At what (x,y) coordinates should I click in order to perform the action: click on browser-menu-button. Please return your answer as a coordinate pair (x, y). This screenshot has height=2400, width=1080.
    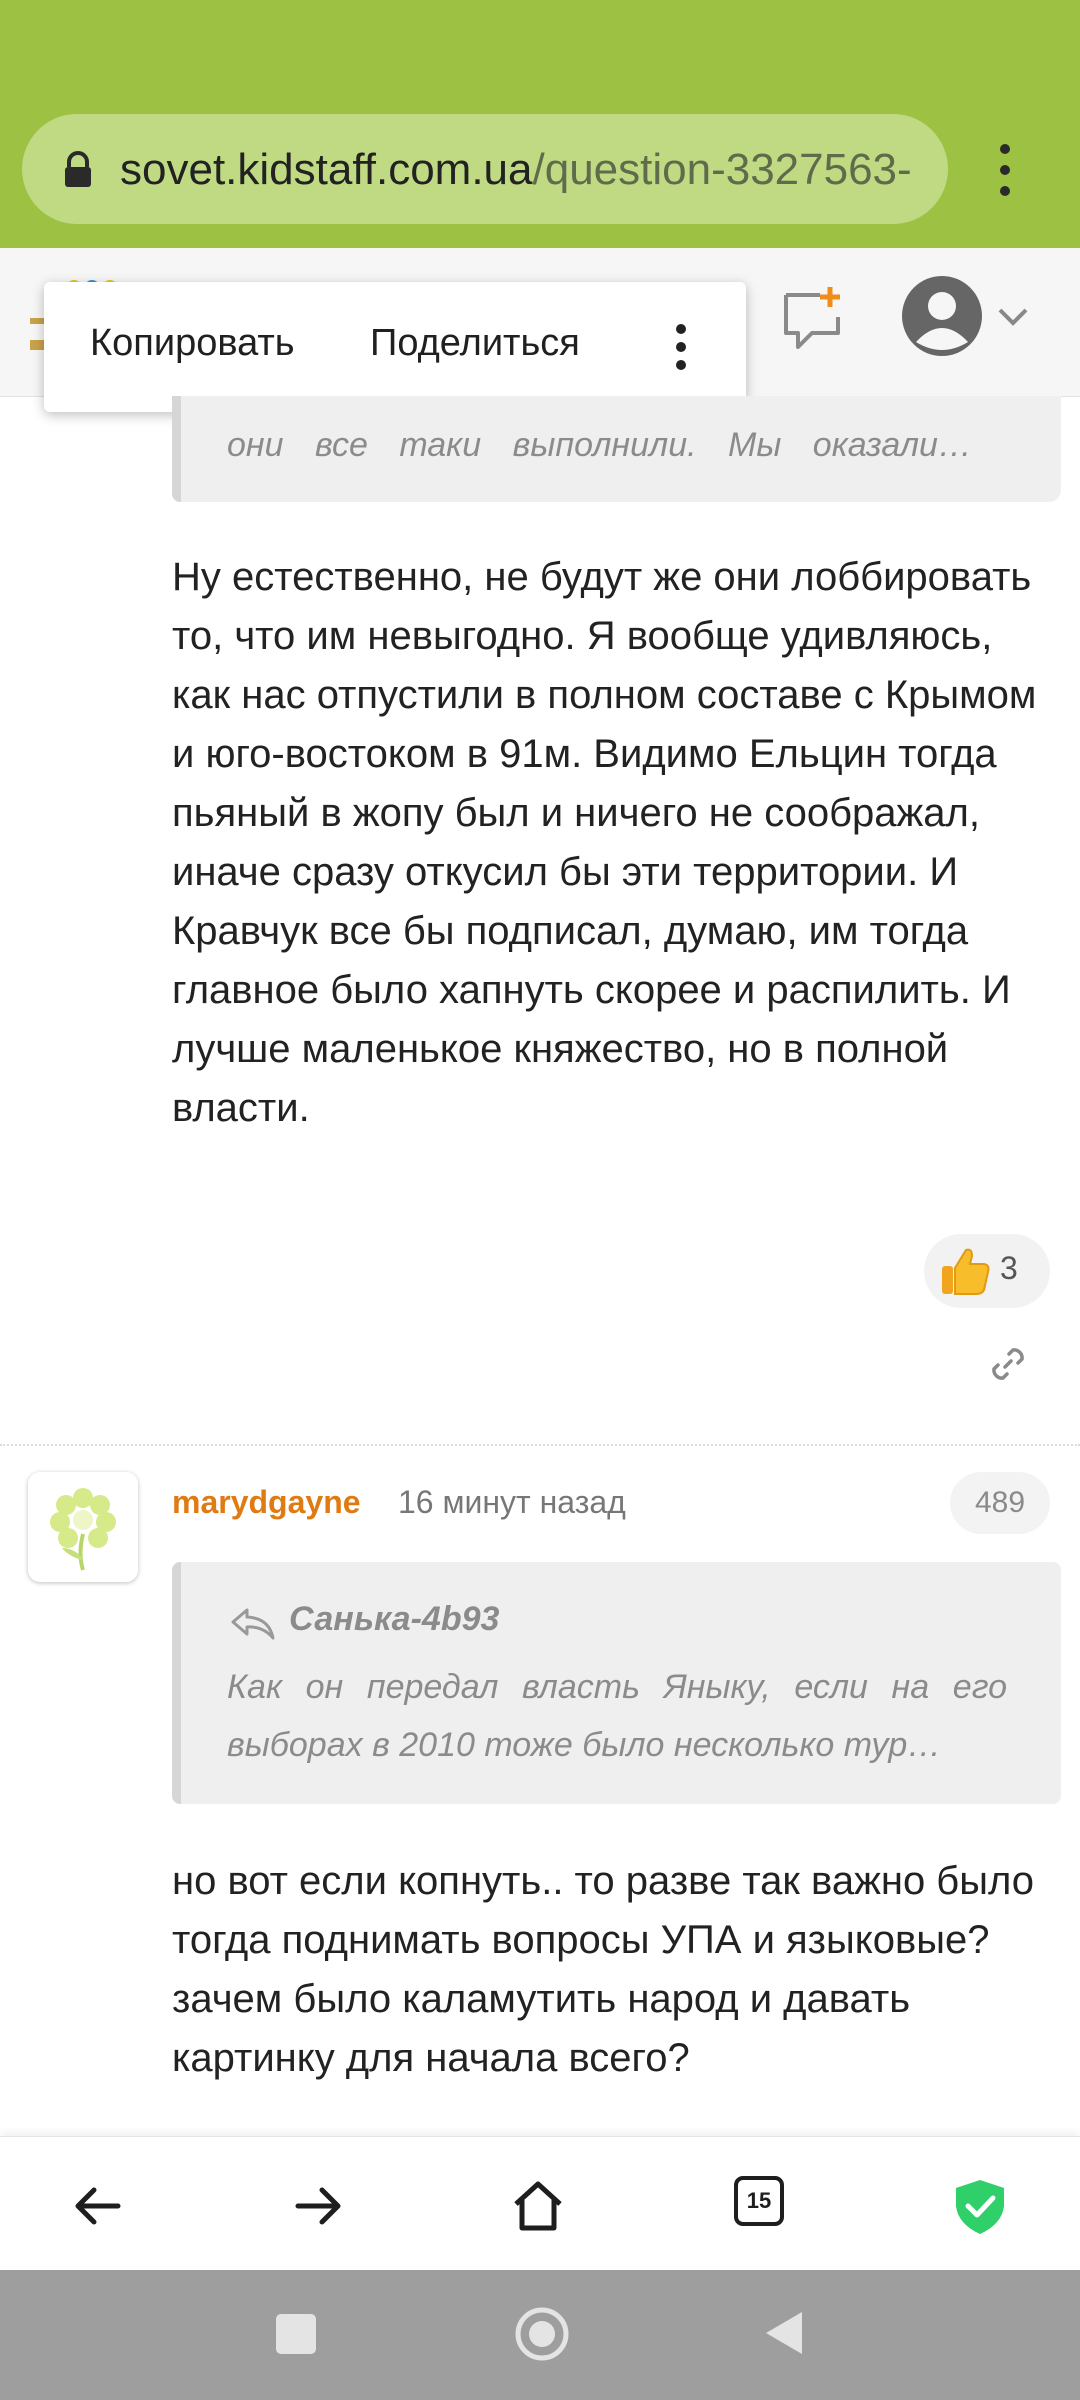
    Looking at the image, I should click on (1004, 170).